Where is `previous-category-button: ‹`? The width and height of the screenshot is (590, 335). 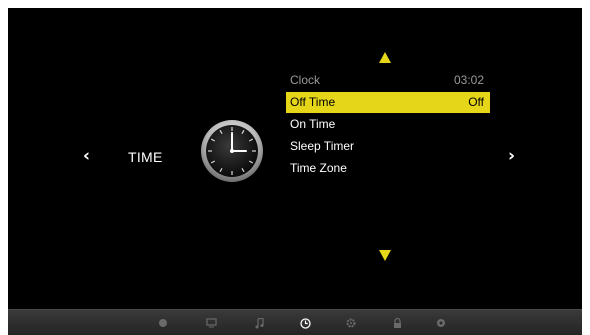
previous-category-button: ‹ is located at coordinates (86, 156).